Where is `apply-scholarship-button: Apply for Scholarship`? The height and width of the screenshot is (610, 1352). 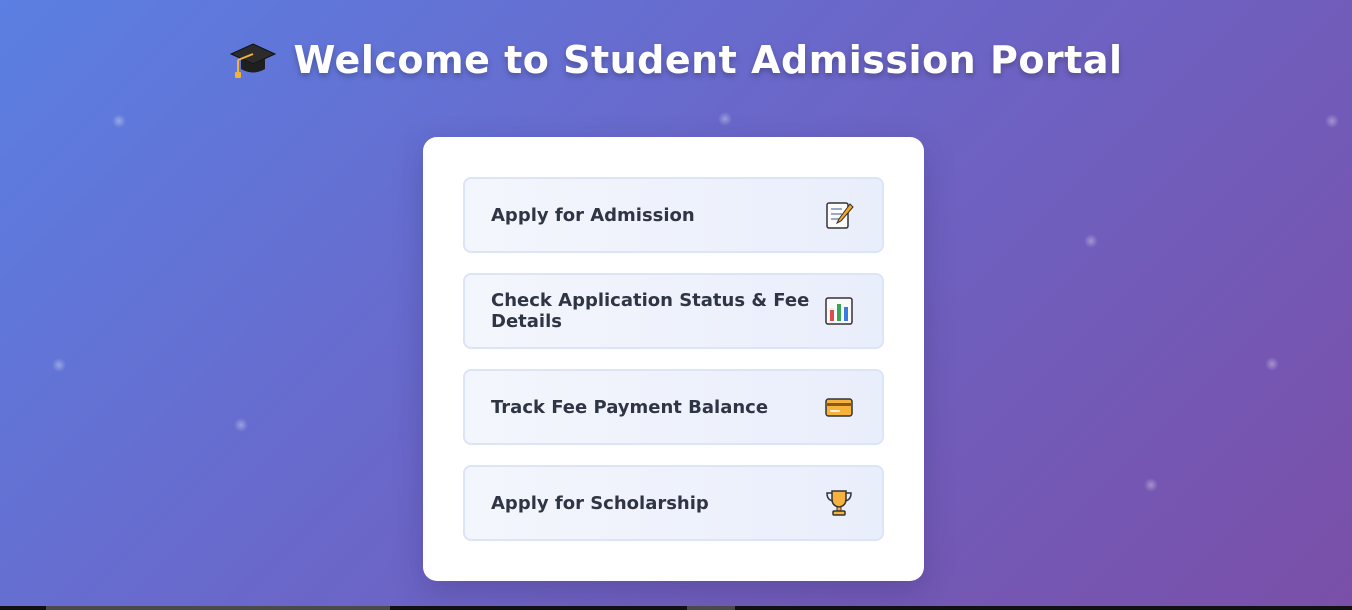 apply-scholarship-button: Apply for Scholarship is located at coordinates (673, 503).